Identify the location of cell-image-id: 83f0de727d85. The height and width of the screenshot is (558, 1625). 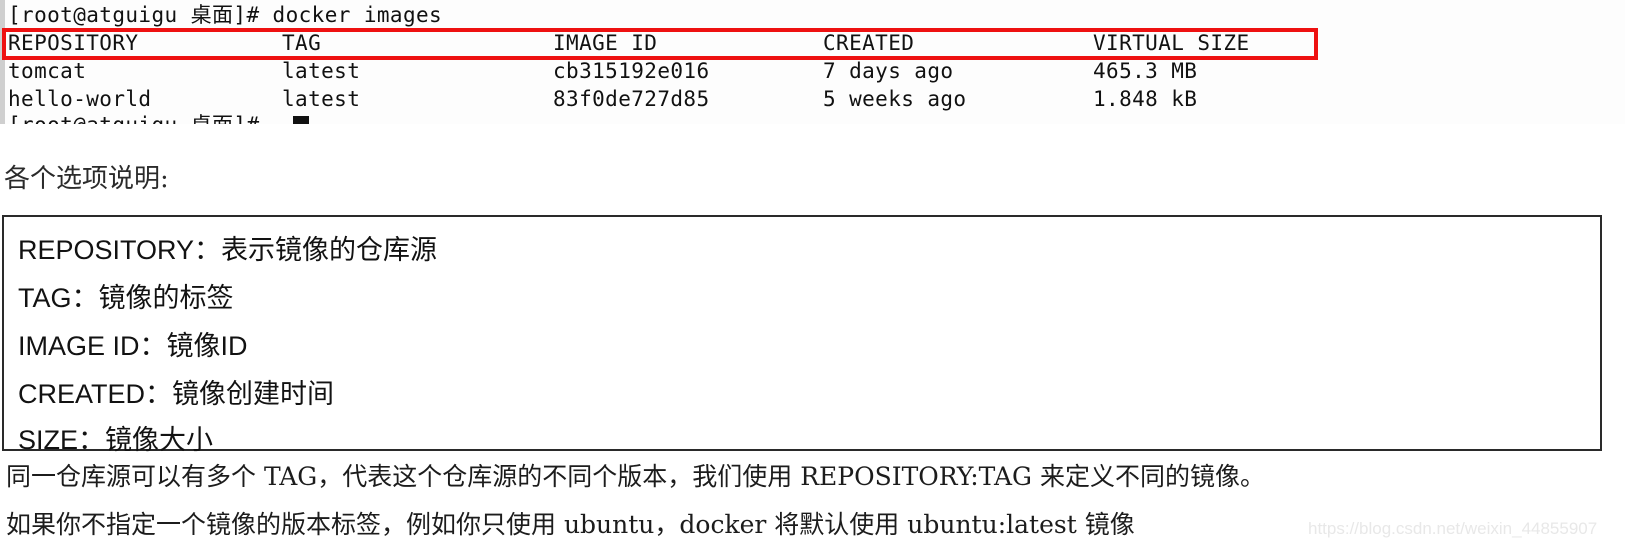
(631, 99).